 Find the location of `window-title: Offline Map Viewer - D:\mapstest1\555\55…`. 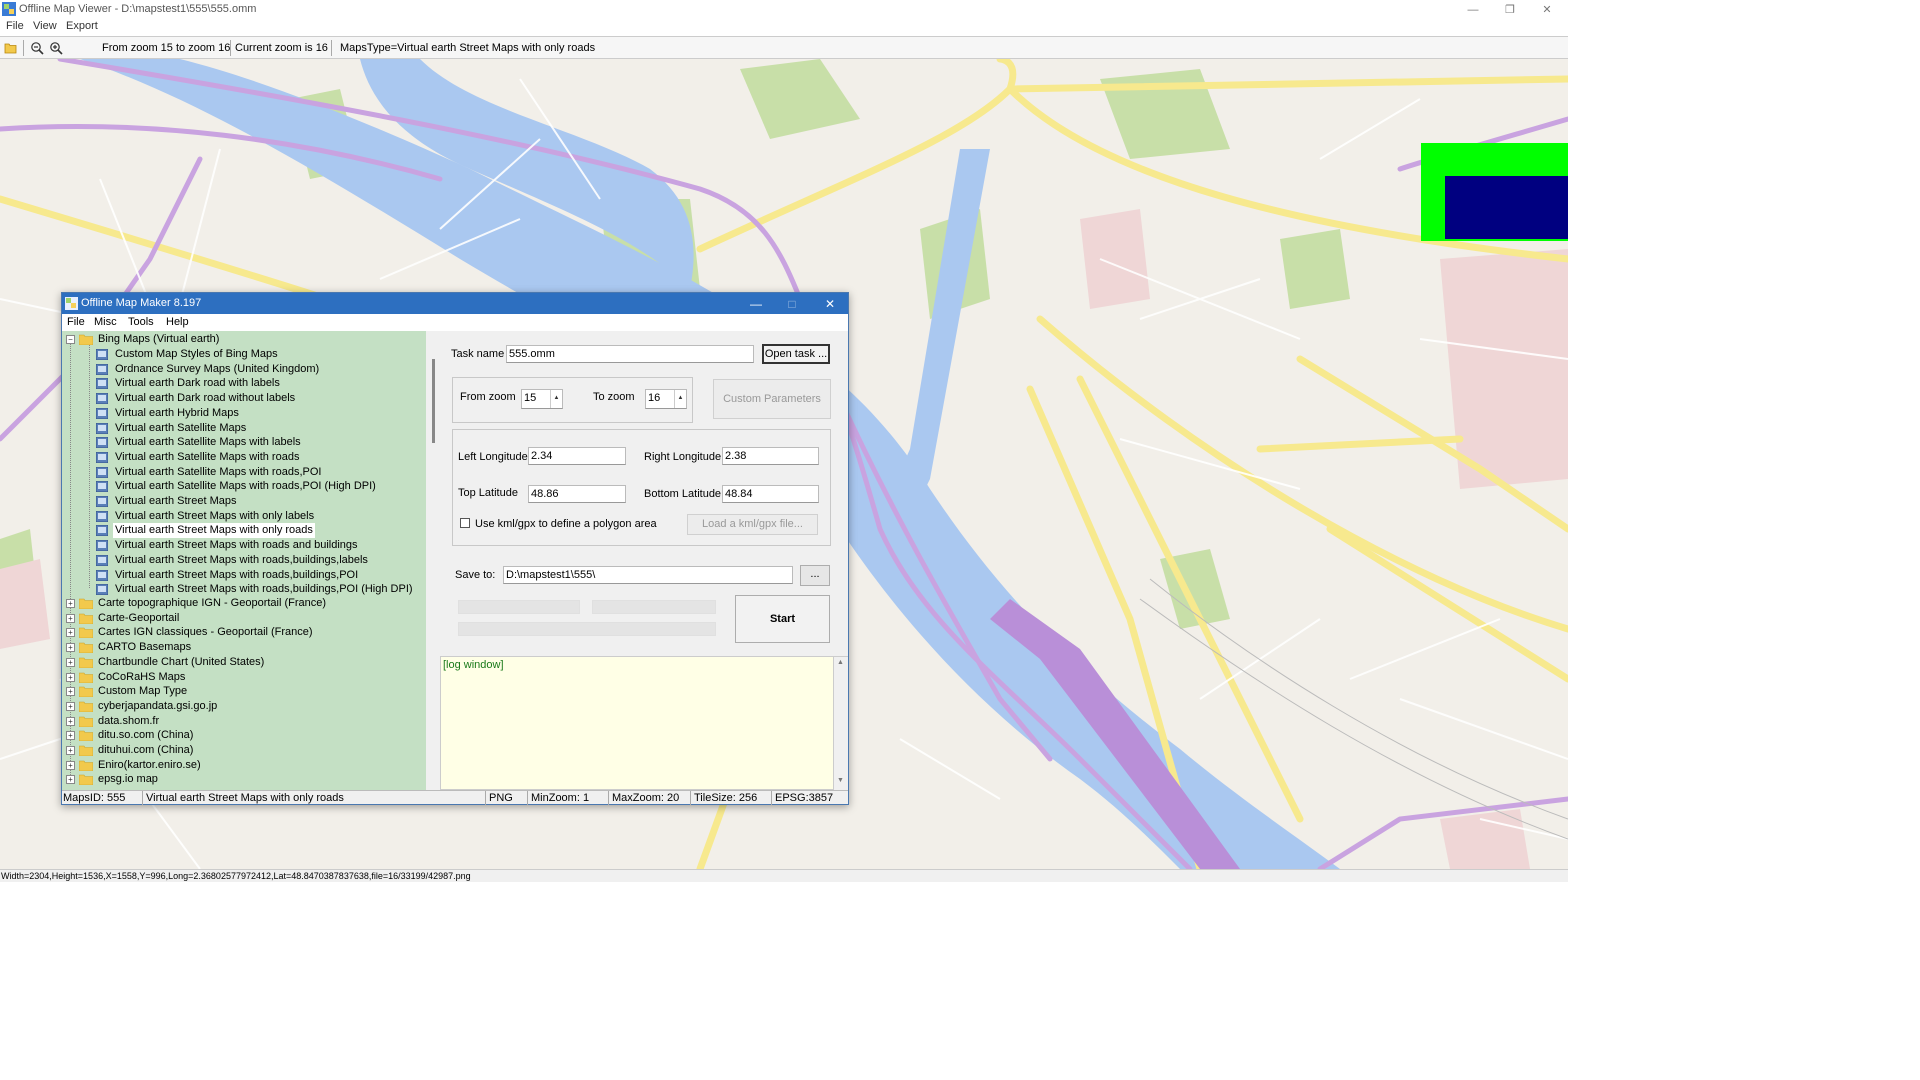

window-title: Offline Map Viewer - D:\mapstest1\555\55… is located at coordinates (138, 9).